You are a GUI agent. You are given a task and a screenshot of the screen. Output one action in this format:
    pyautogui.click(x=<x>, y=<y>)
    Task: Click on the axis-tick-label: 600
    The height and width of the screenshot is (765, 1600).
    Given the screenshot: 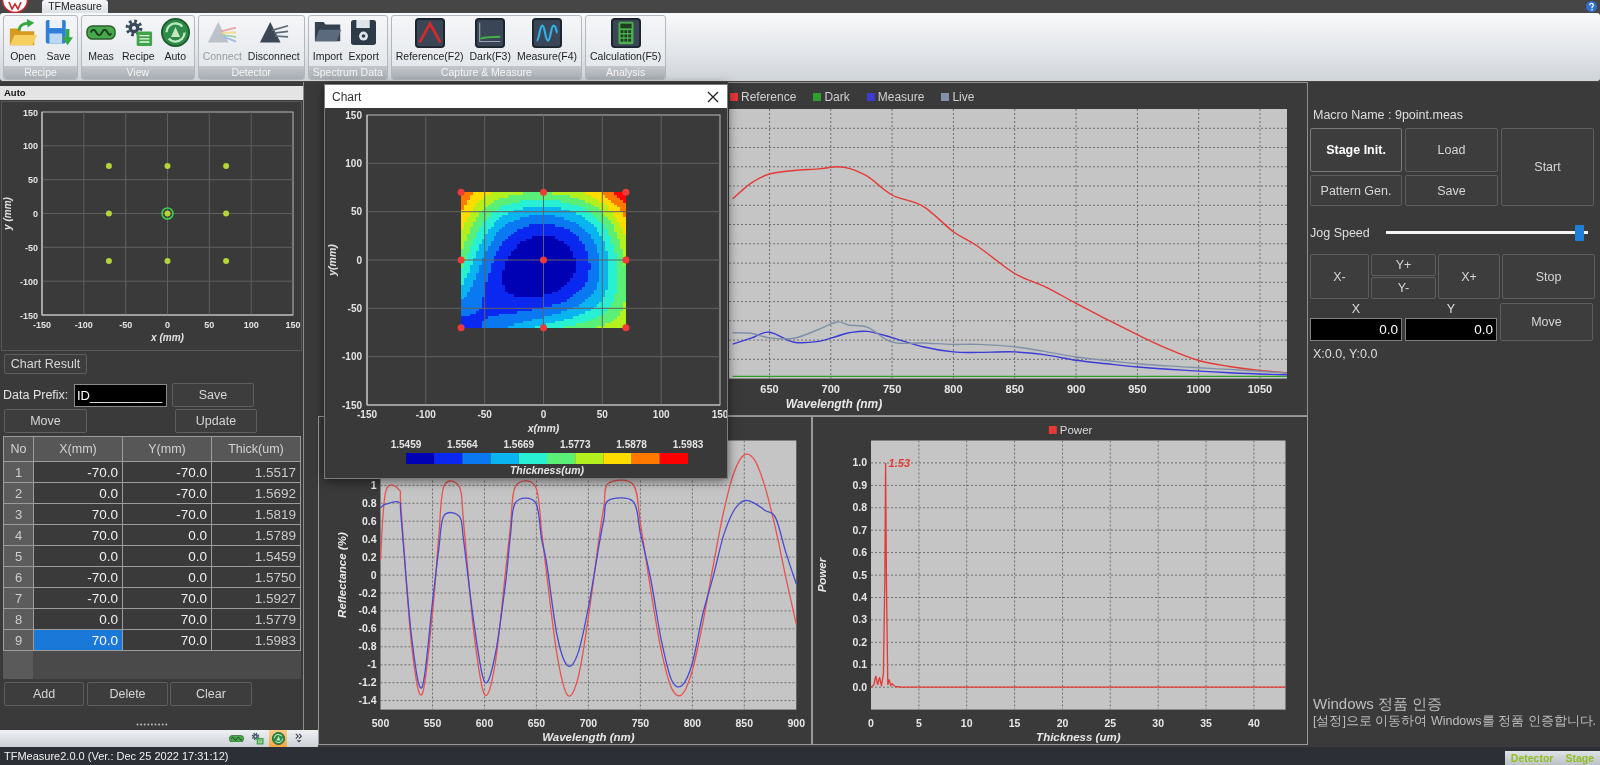 What is the action you would take?
    pyautogui.click(x=484, y=722)
    